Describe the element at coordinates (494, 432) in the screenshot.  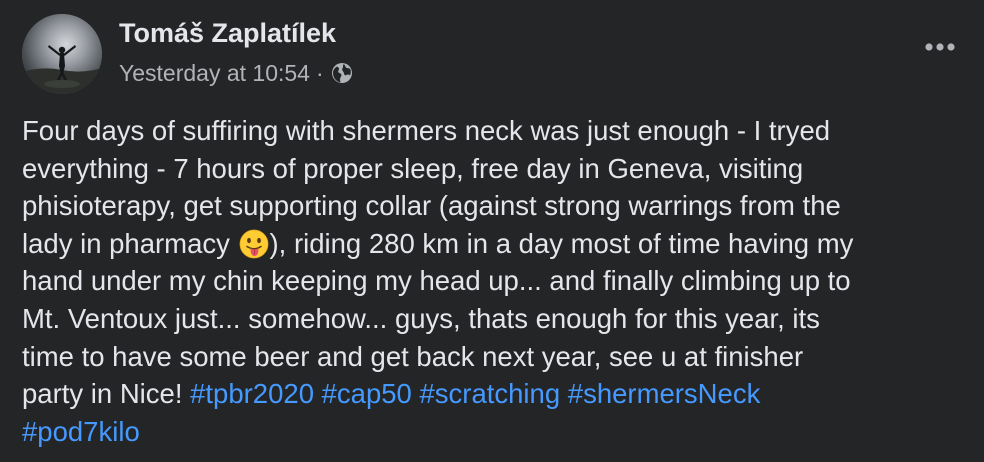
I see `post-text-line-hashtags: #pod7kilo` at that location.